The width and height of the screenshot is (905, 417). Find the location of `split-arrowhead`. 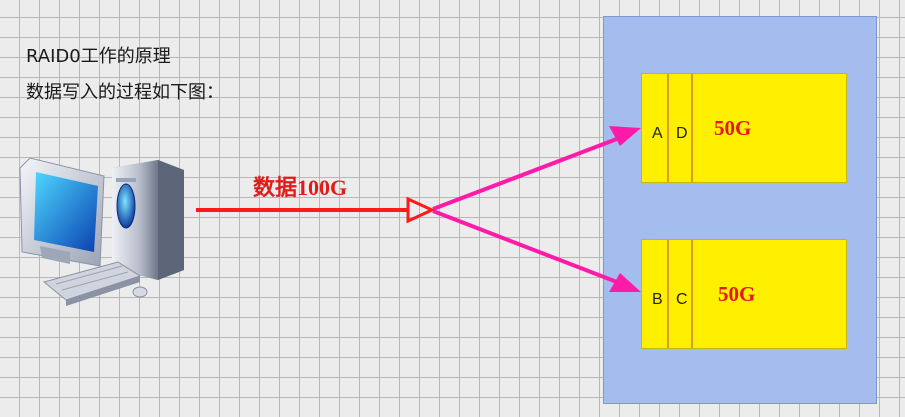

split-arrowhead is located at coordinates (421, 210).